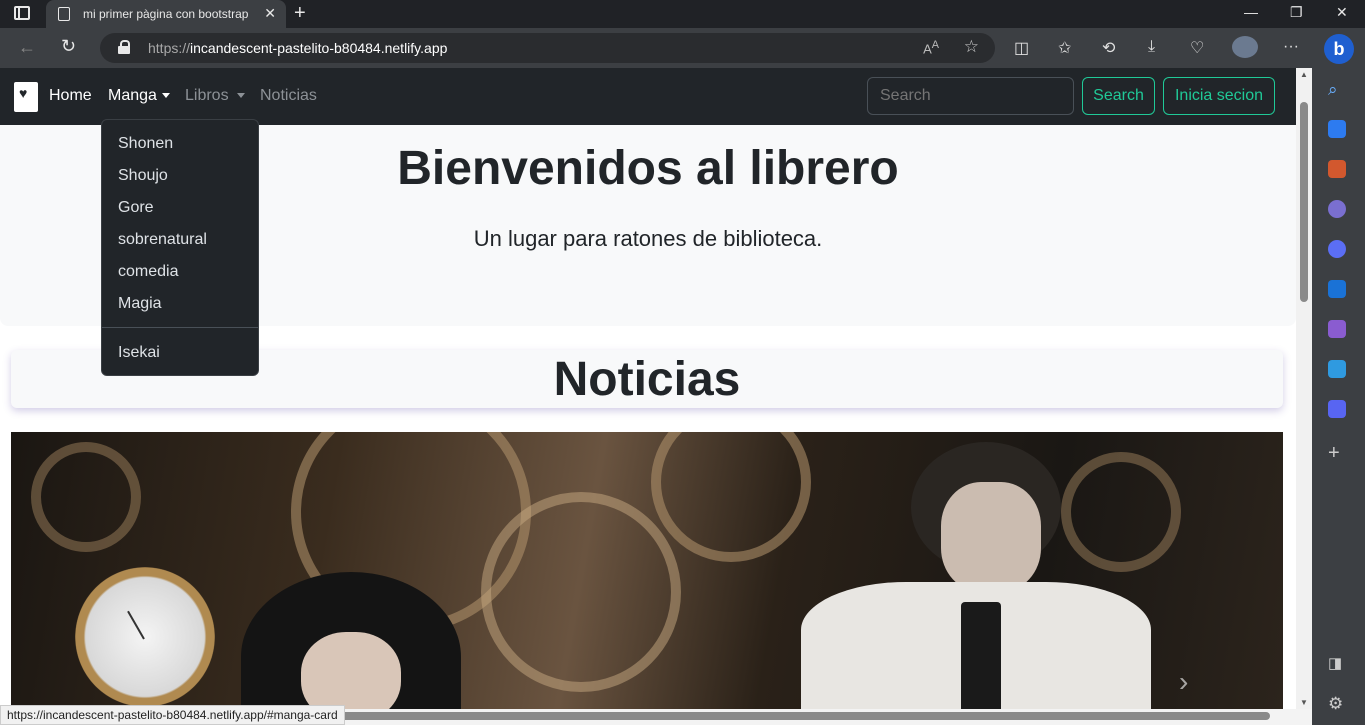 The height and width of the screenshot is (725, 1365). I want to click on browser-essentials-icon: ♡, so click(1197, 48).